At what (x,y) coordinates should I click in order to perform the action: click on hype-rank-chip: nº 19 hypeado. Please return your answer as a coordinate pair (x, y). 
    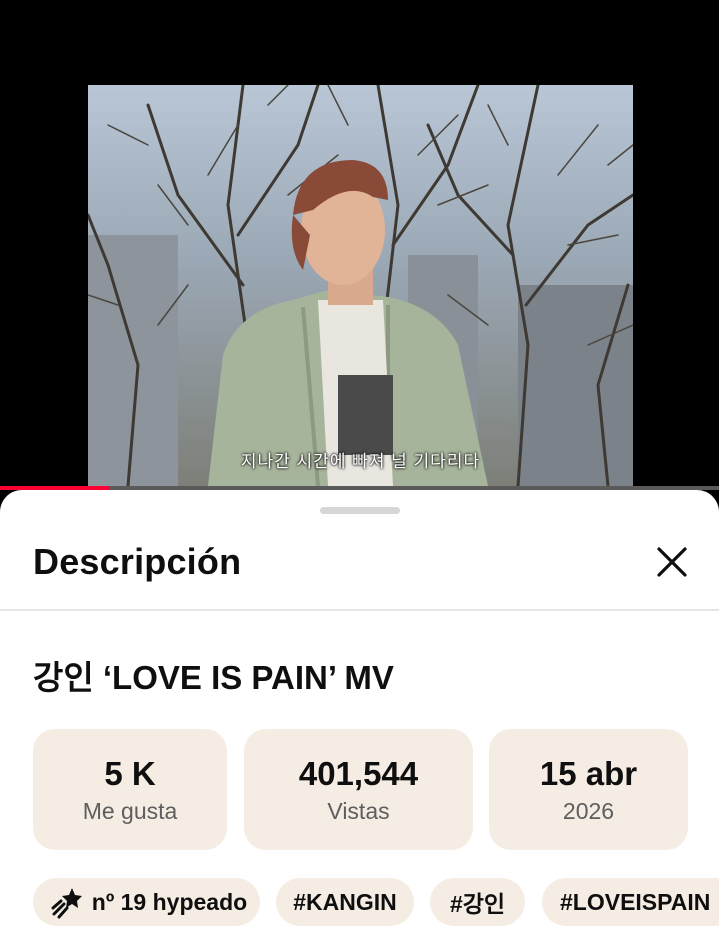
    Looking at the image, I should click on (146, 902).